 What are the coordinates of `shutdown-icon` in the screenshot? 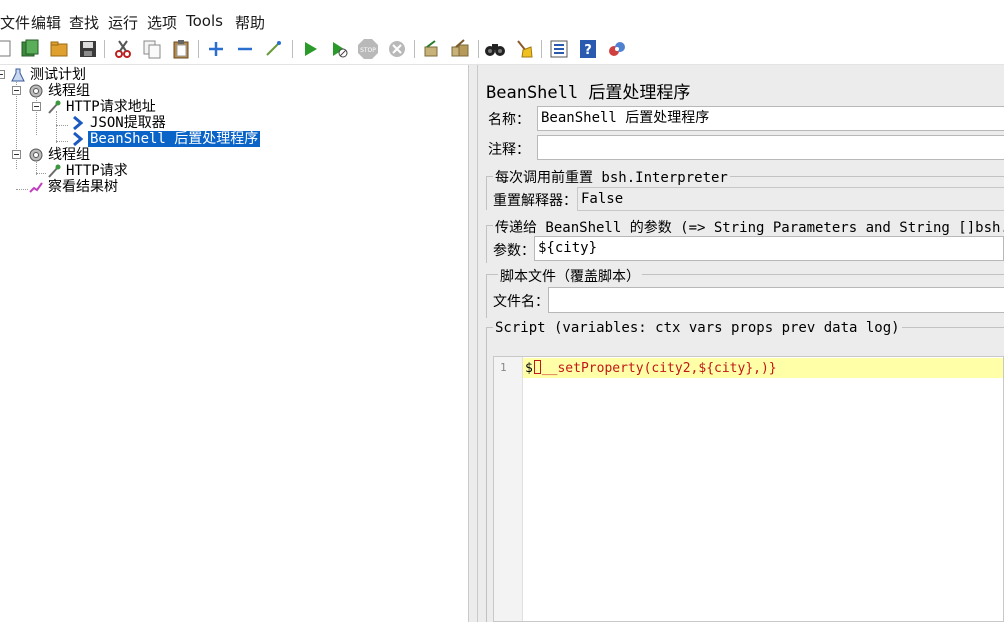 It's located at (397, 49).